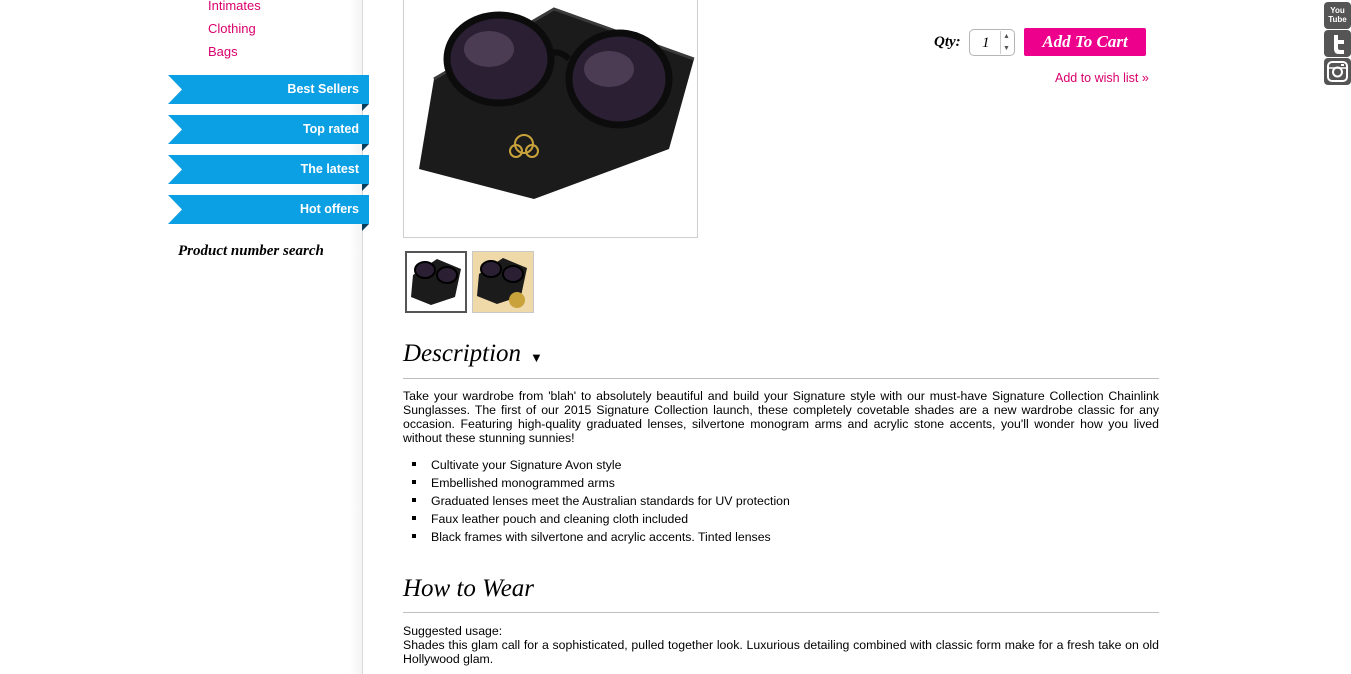  What do you see at coordinates (462, 354) in the screenshot?
I see `description-heading: Description` at bounding box center [462, 354].